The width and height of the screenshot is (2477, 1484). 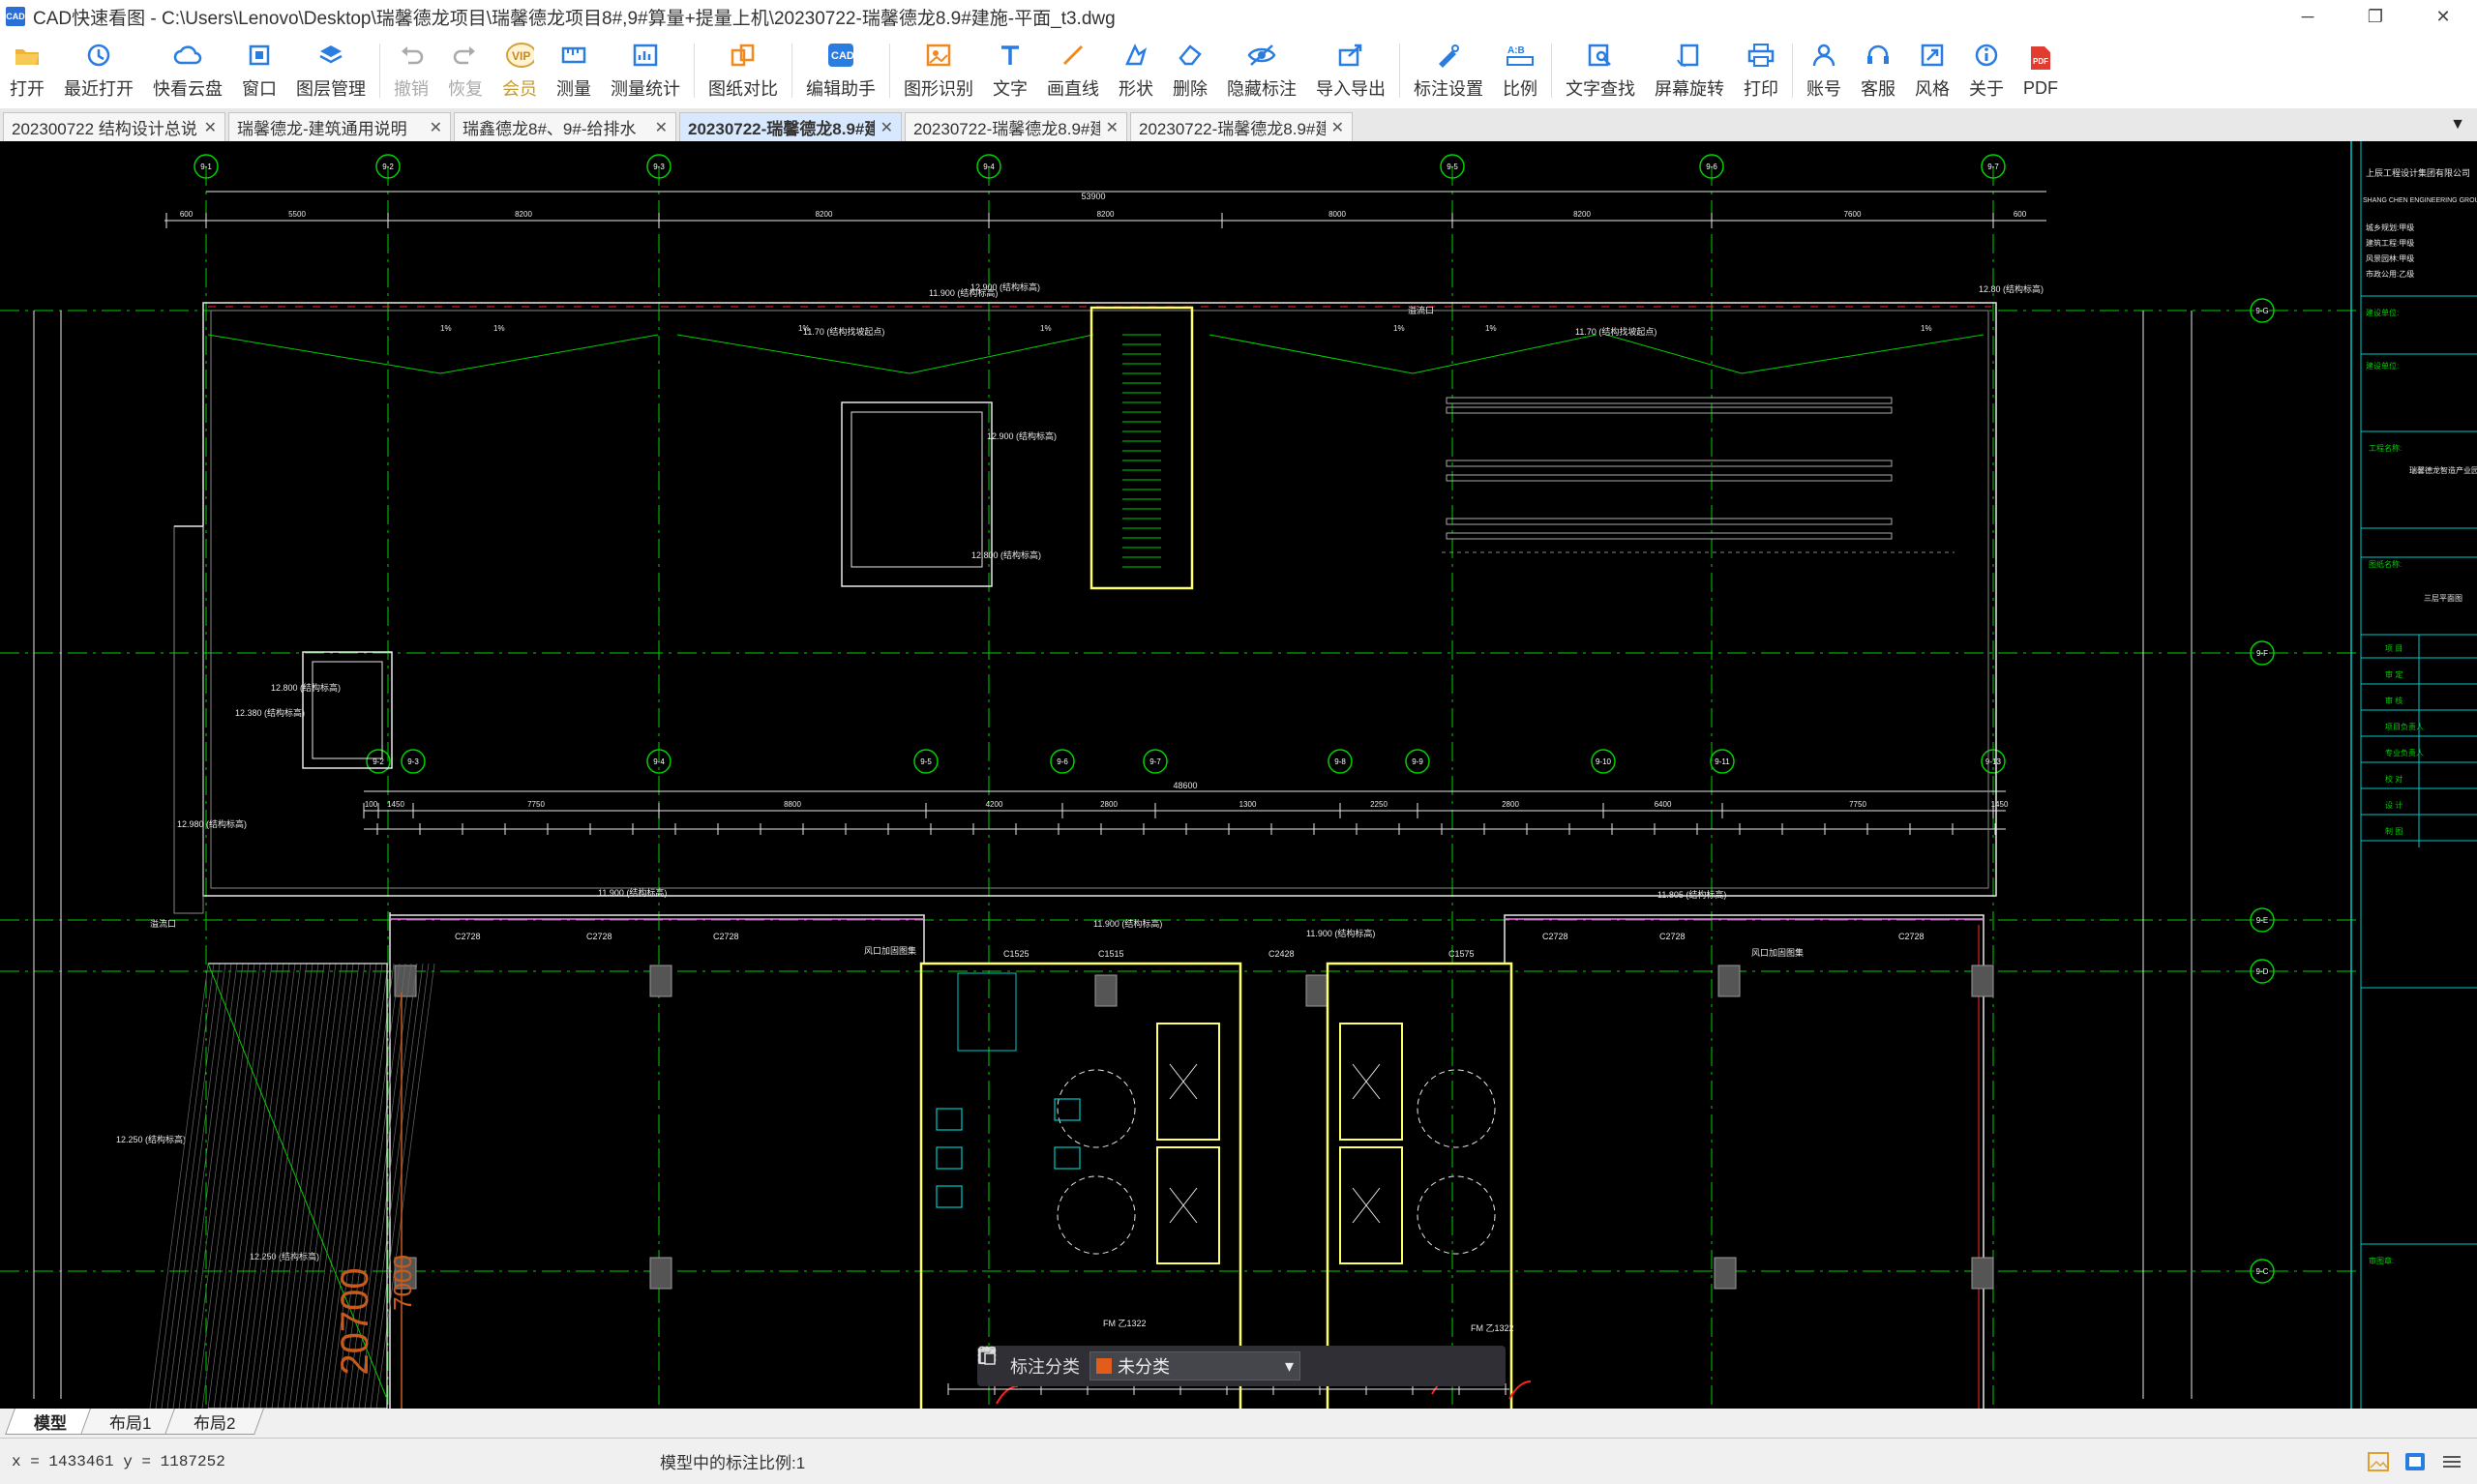 I want to click on scale-button: A:B 比例, so click(x=1520, y=70).